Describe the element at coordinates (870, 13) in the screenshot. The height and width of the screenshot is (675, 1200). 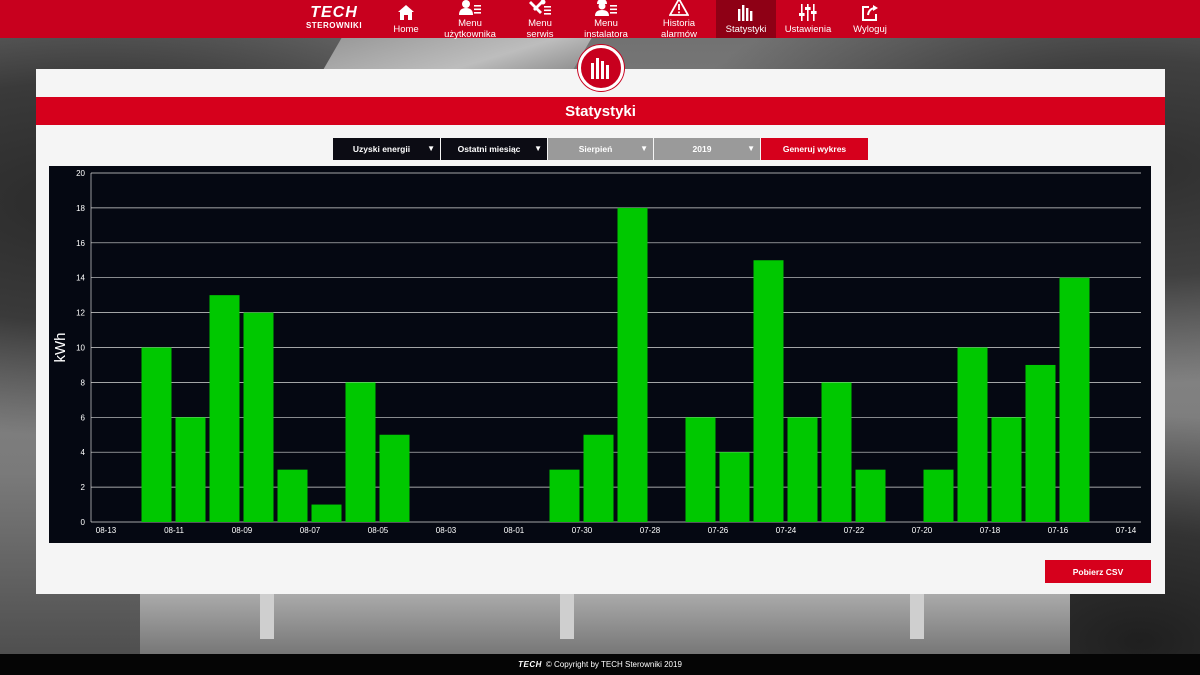
I see `logout-icon` at that location.